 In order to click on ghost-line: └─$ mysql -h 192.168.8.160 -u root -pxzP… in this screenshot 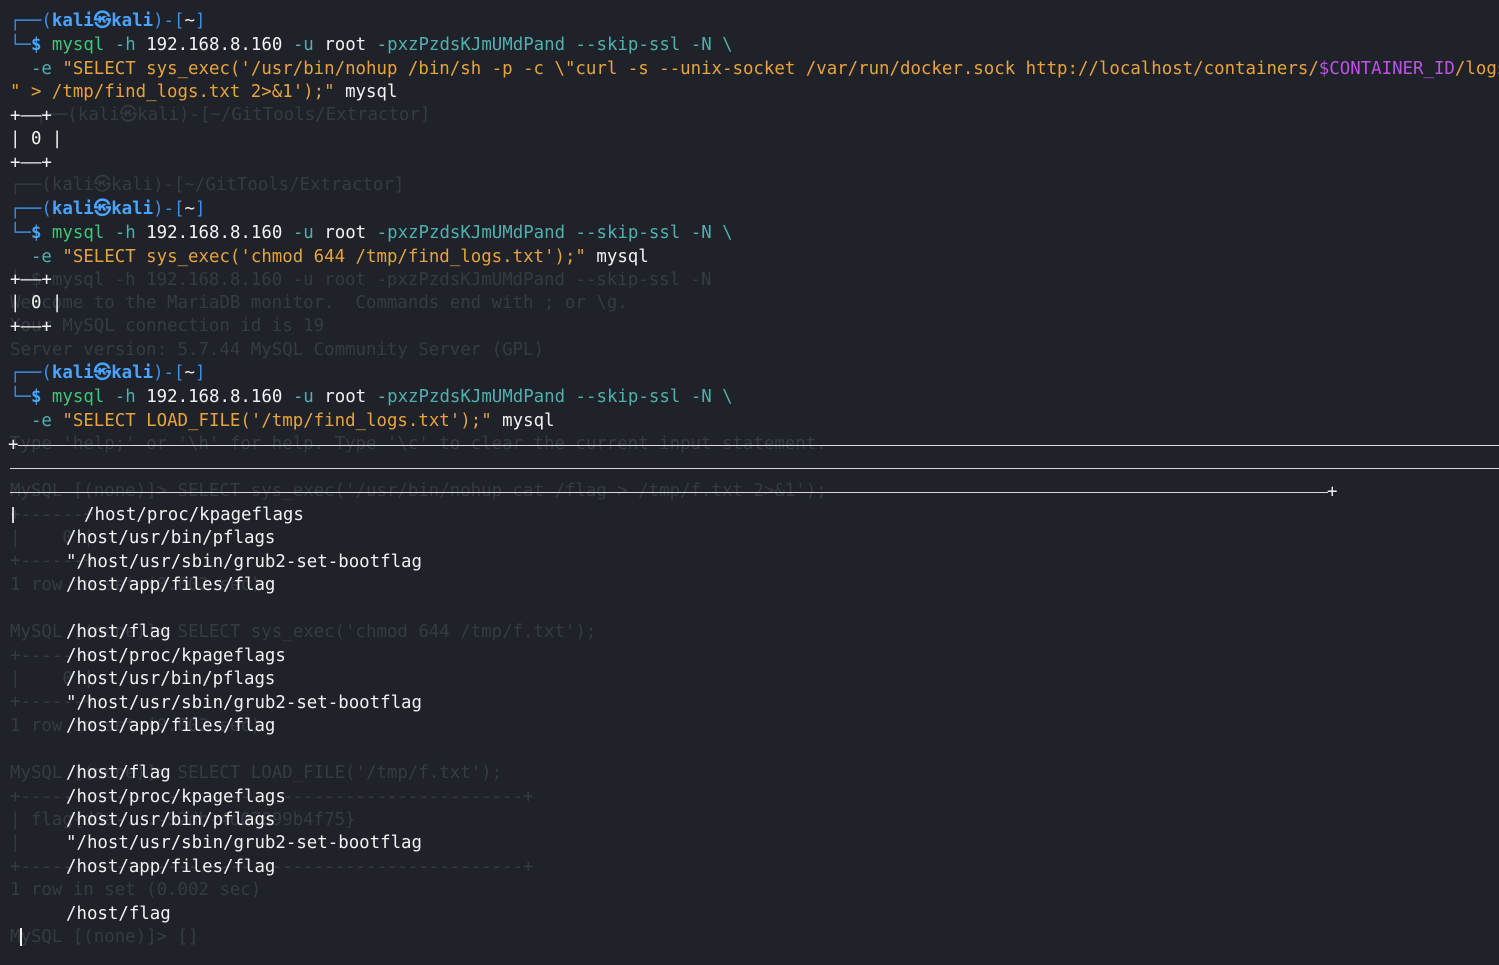, I will do `click(361, 280)`.